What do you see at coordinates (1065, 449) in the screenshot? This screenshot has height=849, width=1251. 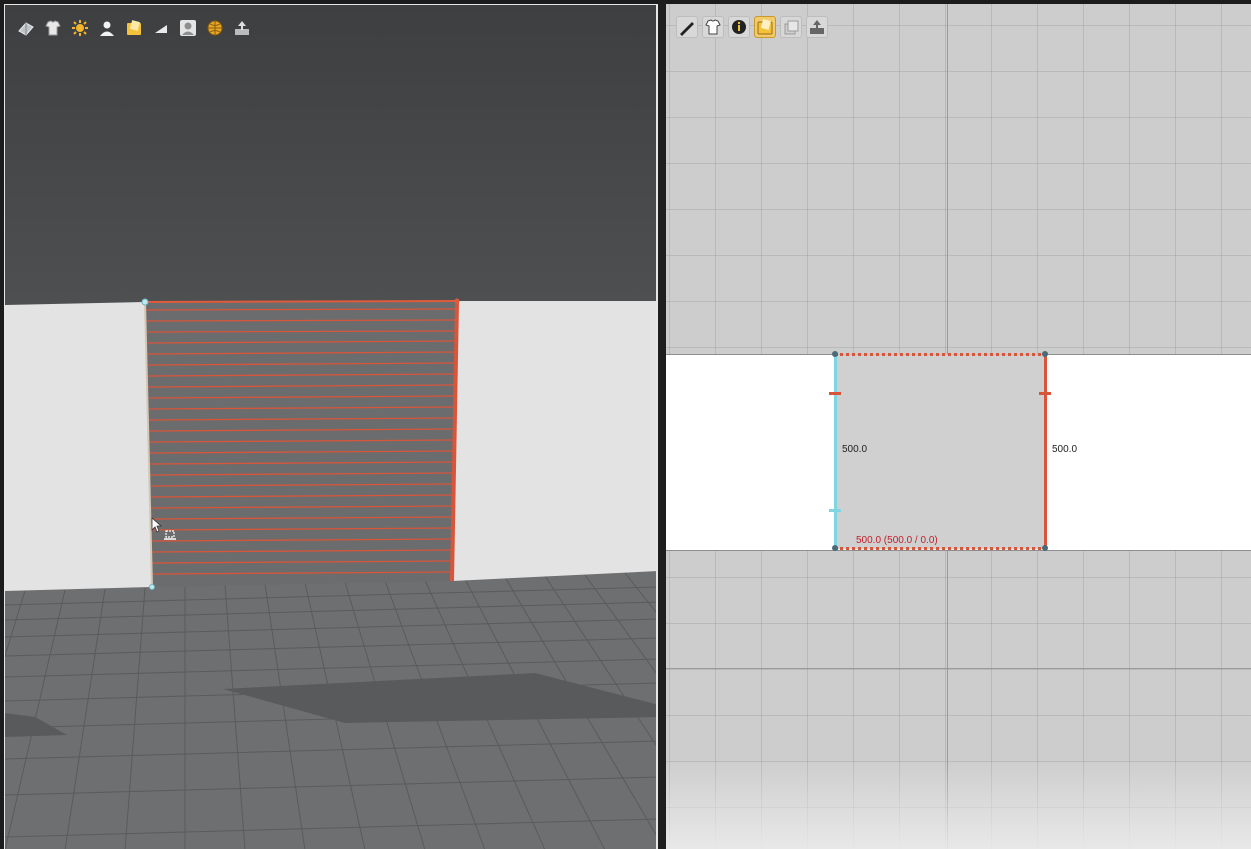 I see `right-height-label: 500.0` at bounding box center [1065, 449].